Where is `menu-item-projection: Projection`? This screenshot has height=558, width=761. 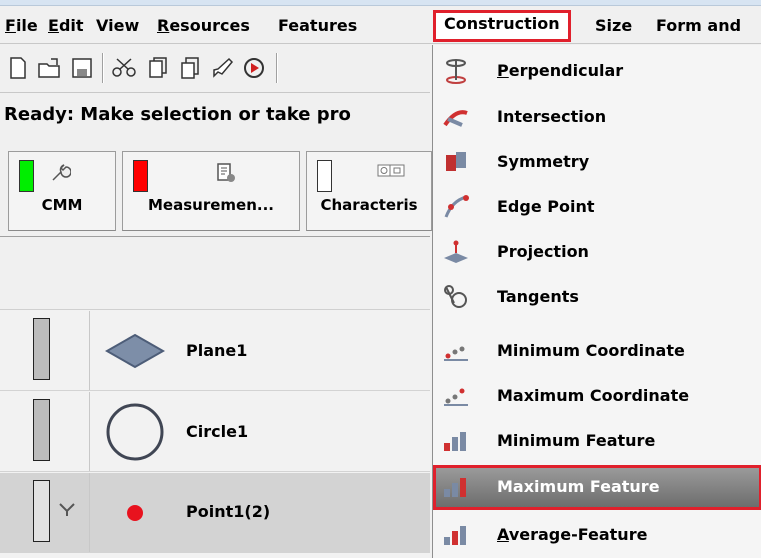 menu-item-projection: Projection is located at coordinates (597, 252).